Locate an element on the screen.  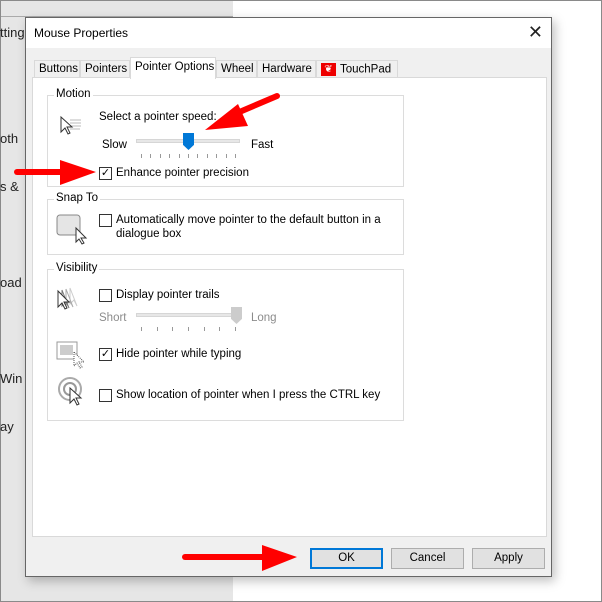
hide-pointer-icon is located at coordinates (71, 355).